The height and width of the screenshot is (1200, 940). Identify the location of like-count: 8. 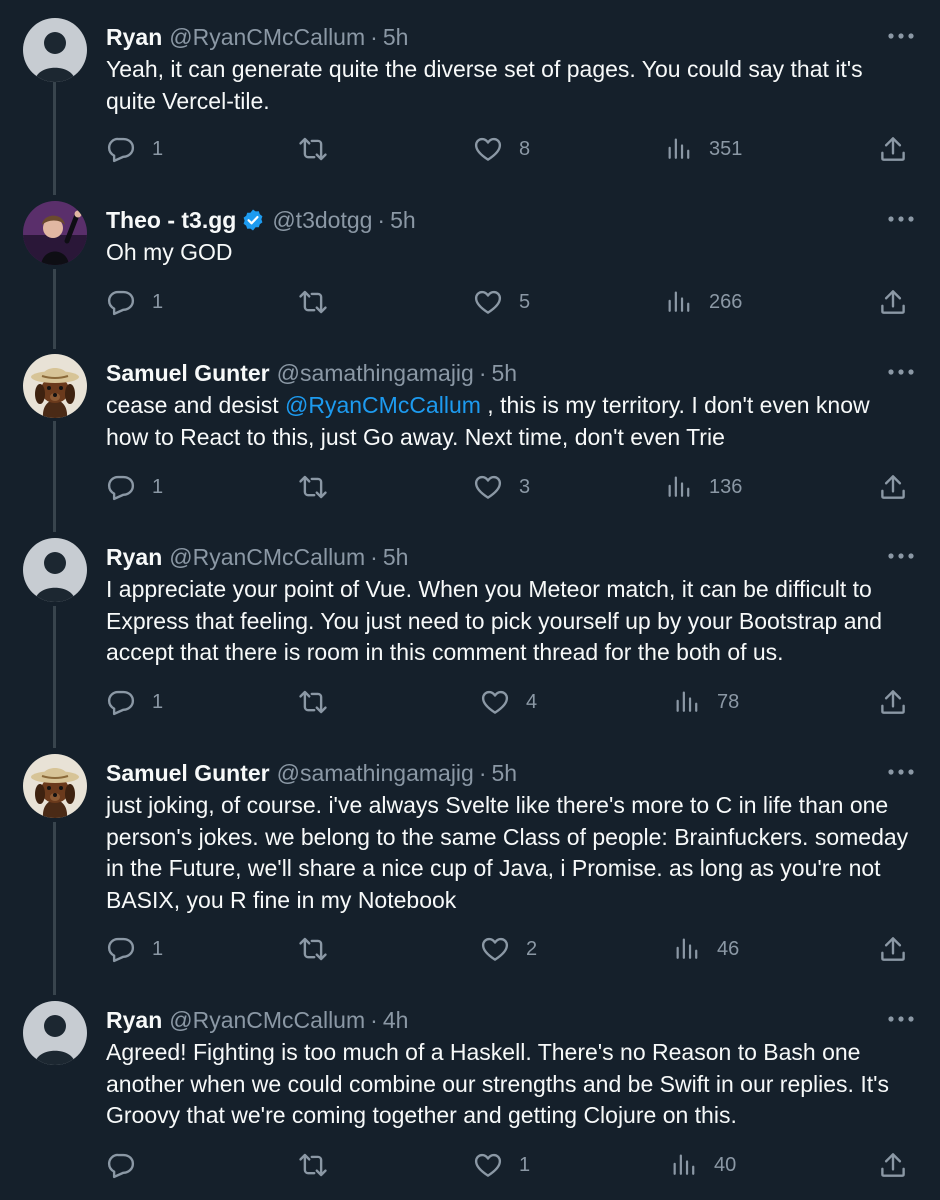
(525, 148).